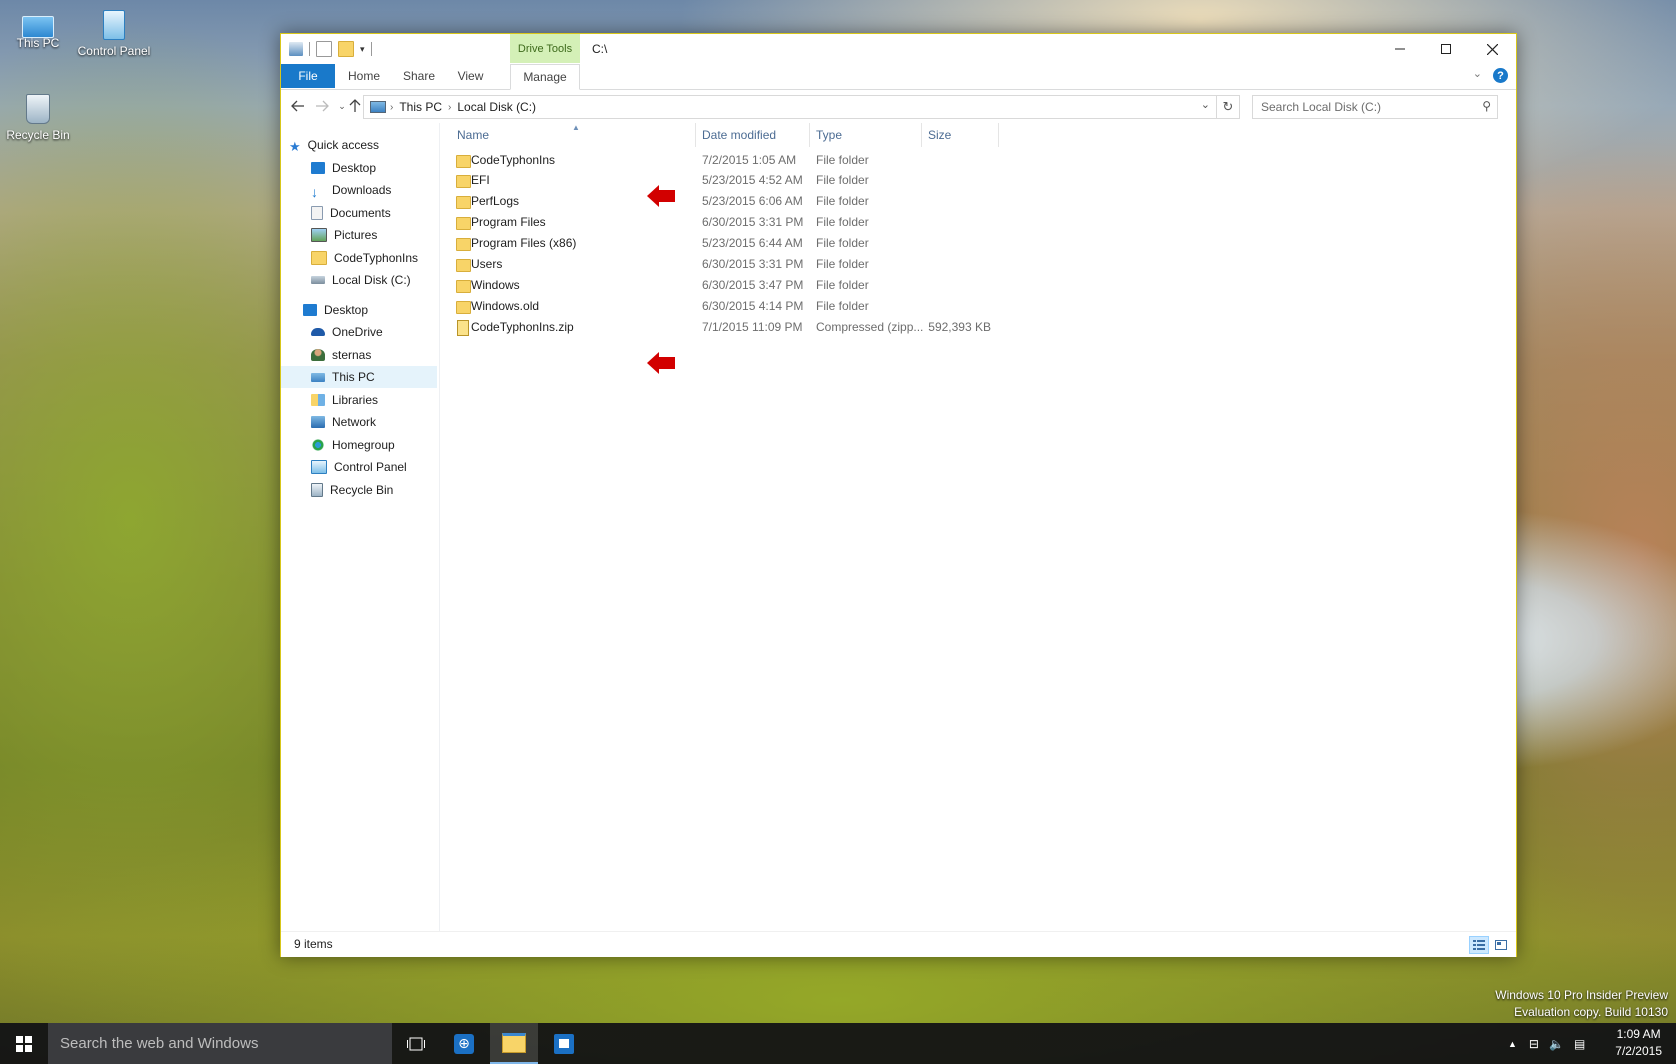  What do you see at coordinates (318, 332) in the screenshot?
I see `onedrive-icon` at bounding box center [318, 332].